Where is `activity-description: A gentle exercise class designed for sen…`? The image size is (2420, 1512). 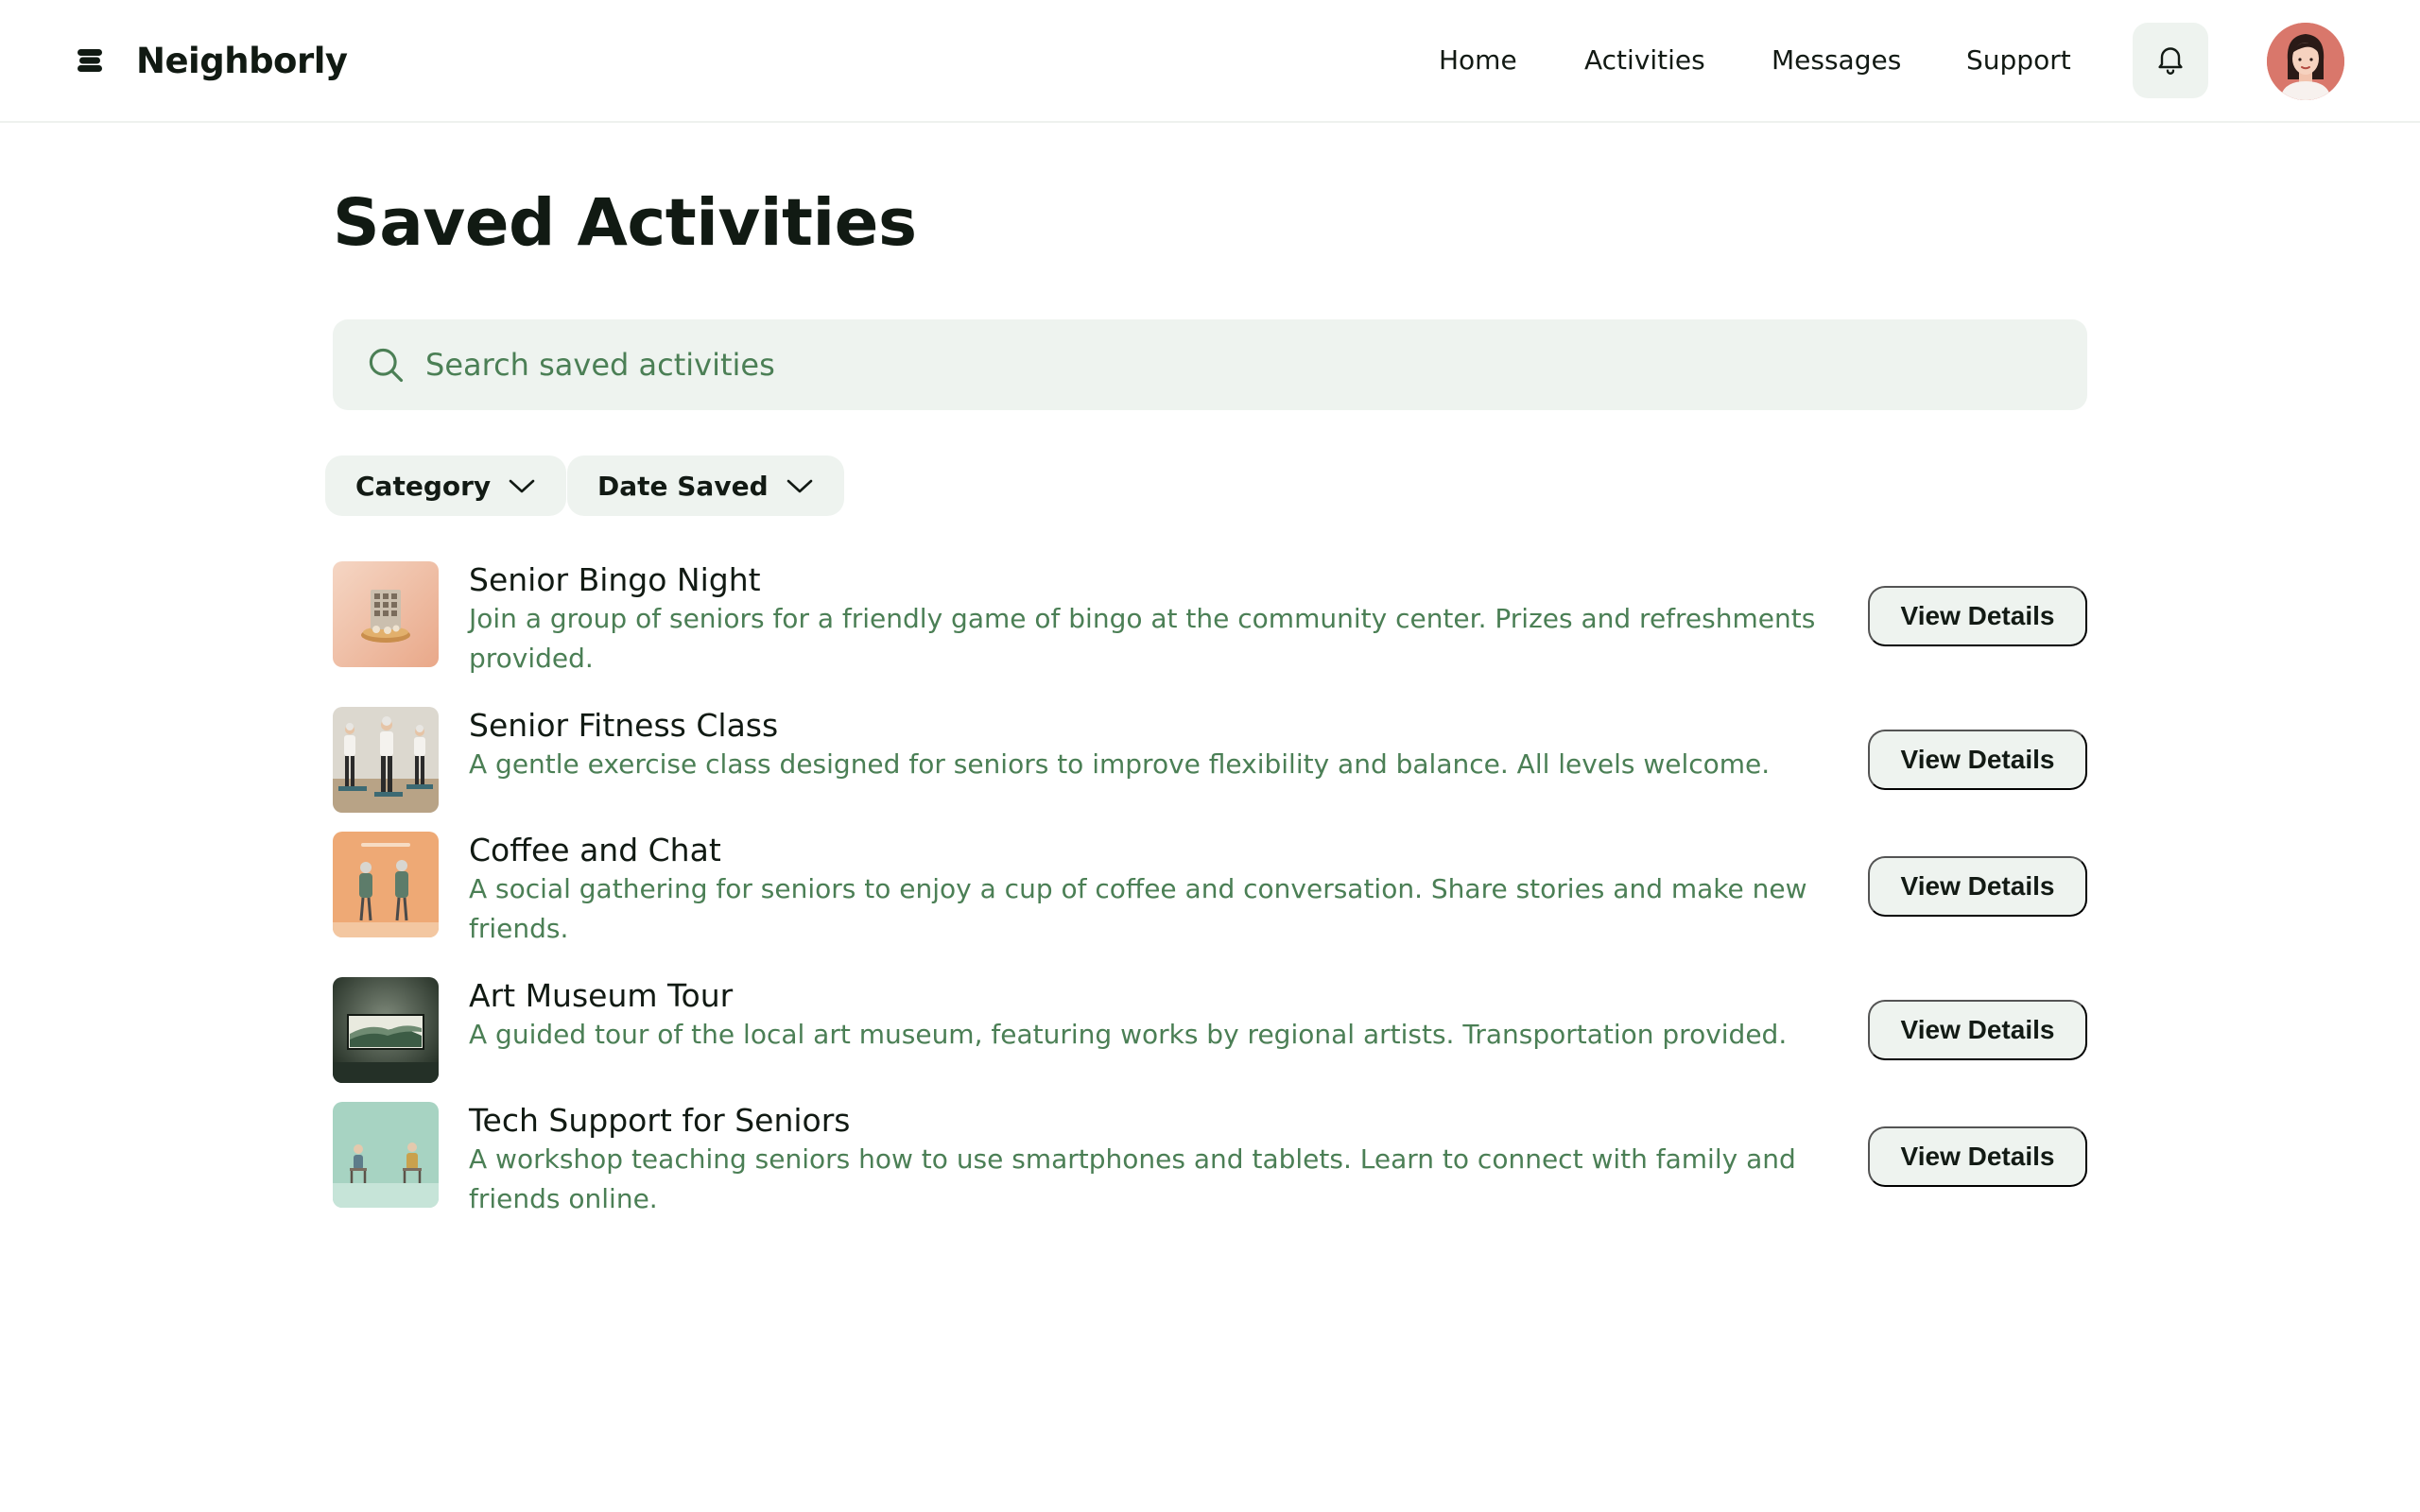
activity-description: A gentle exercise class designed for sen… is located at coordinates (1120, 764).